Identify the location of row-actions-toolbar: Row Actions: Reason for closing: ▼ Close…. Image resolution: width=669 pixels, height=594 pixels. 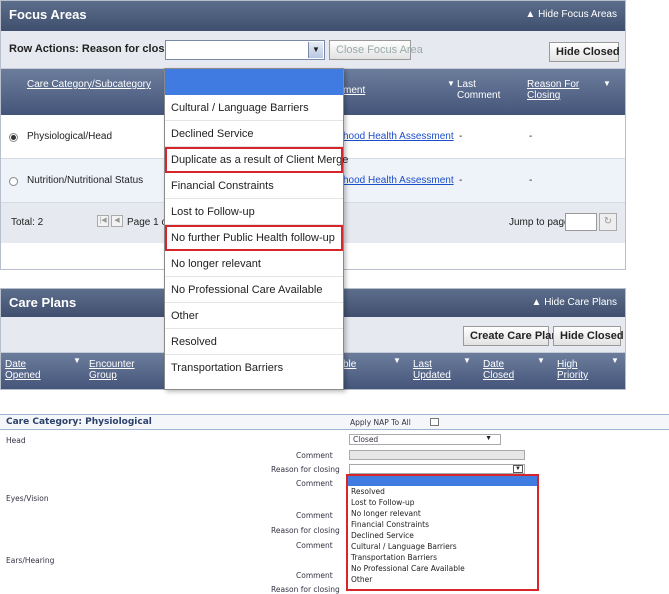
(313, 50).